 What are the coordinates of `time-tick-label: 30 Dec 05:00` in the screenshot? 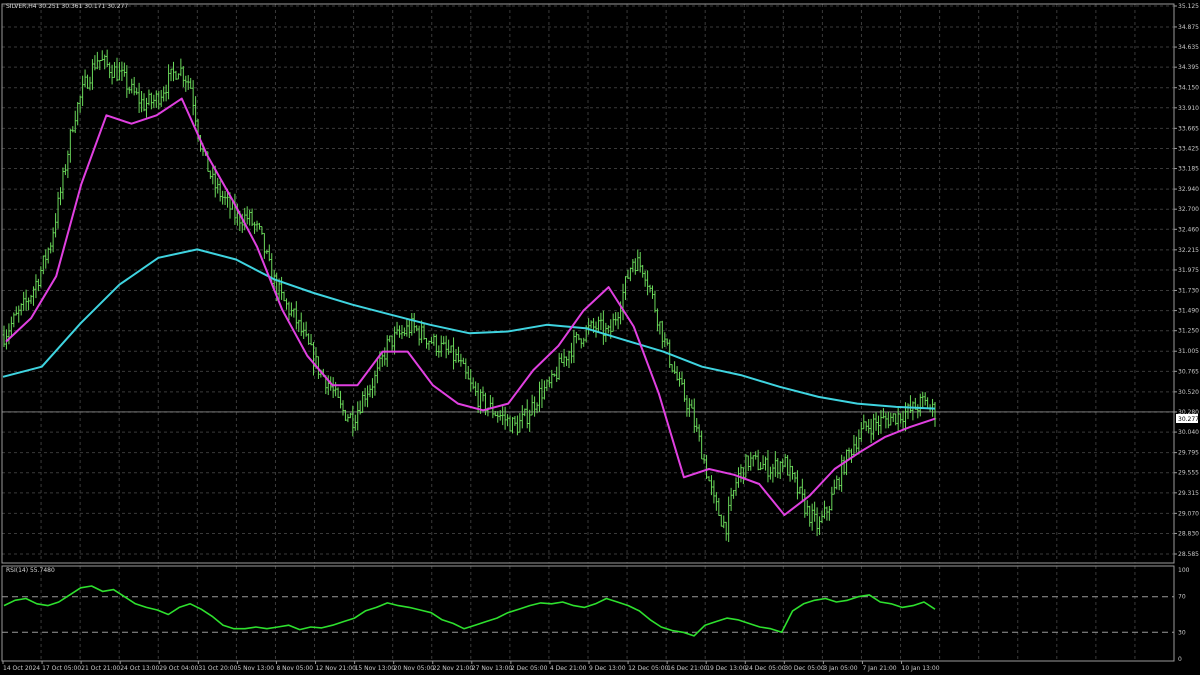 It's located at (804, 668).